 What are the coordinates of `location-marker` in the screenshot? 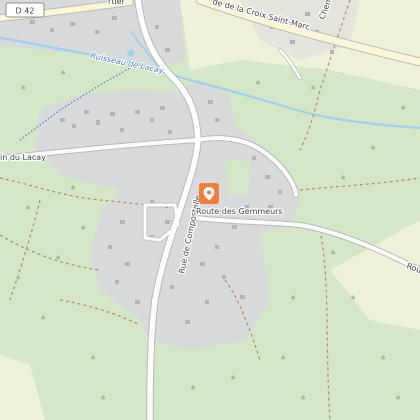 It's located at (209, 193).